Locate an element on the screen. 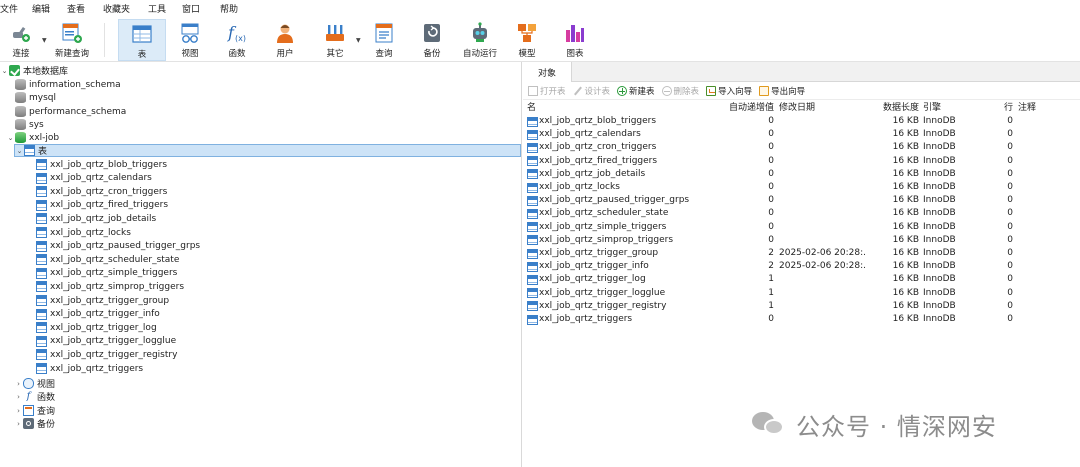  tree-db-performance-schema: performance_schema is located at coordinates (66, 111).